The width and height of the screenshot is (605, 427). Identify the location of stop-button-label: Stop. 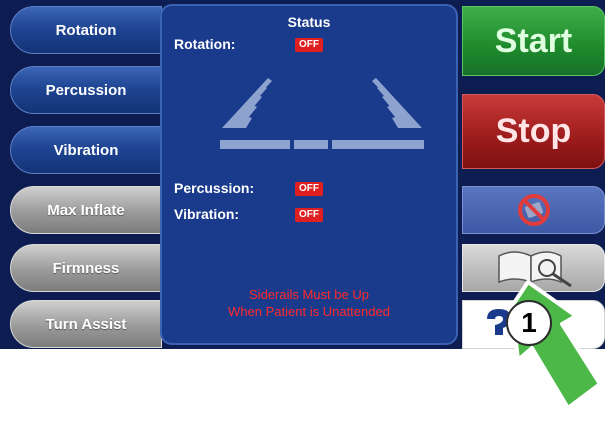
(533, 131).